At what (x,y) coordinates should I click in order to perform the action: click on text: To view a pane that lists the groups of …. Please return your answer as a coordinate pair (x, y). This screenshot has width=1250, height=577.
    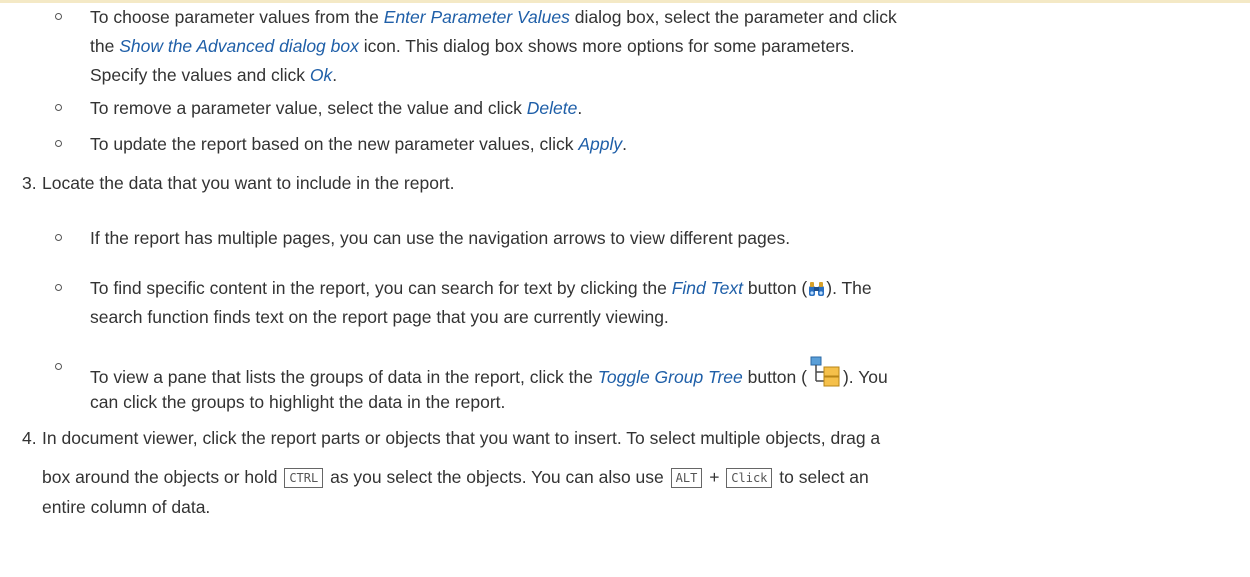
    Looking at the image, I should click on (344, 377).